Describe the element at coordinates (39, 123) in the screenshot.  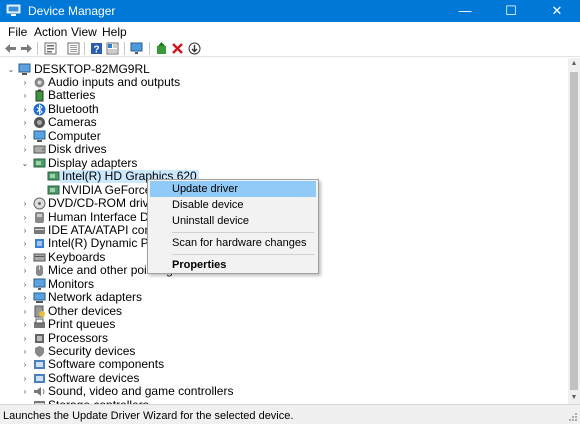
I see `camera-icon` at that location.